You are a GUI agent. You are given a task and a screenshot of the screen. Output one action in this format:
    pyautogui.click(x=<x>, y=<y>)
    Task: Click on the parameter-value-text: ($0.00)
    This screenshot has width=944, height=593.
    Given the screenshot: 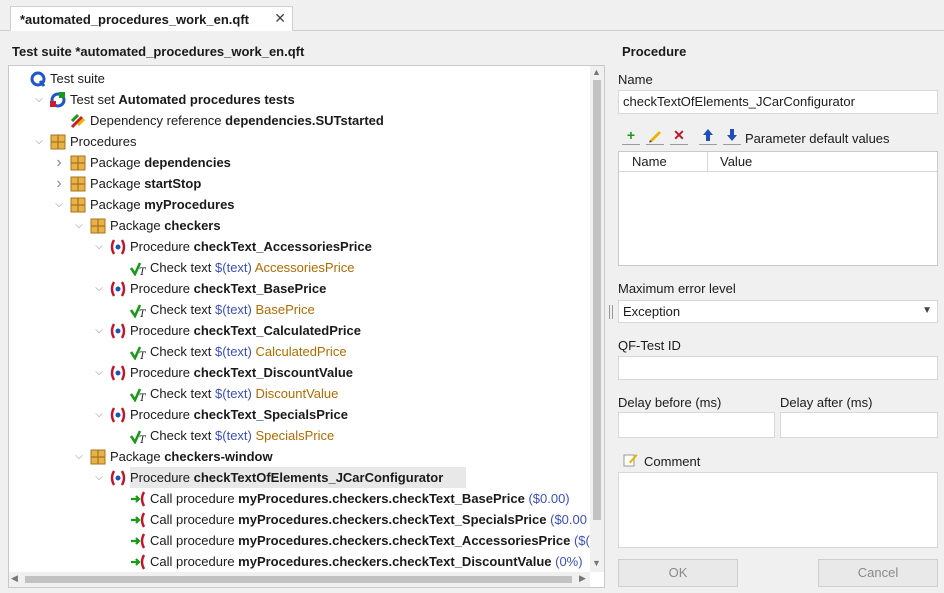 What is the action you would take?
    pyautogui.click(x=547, y=498)
    